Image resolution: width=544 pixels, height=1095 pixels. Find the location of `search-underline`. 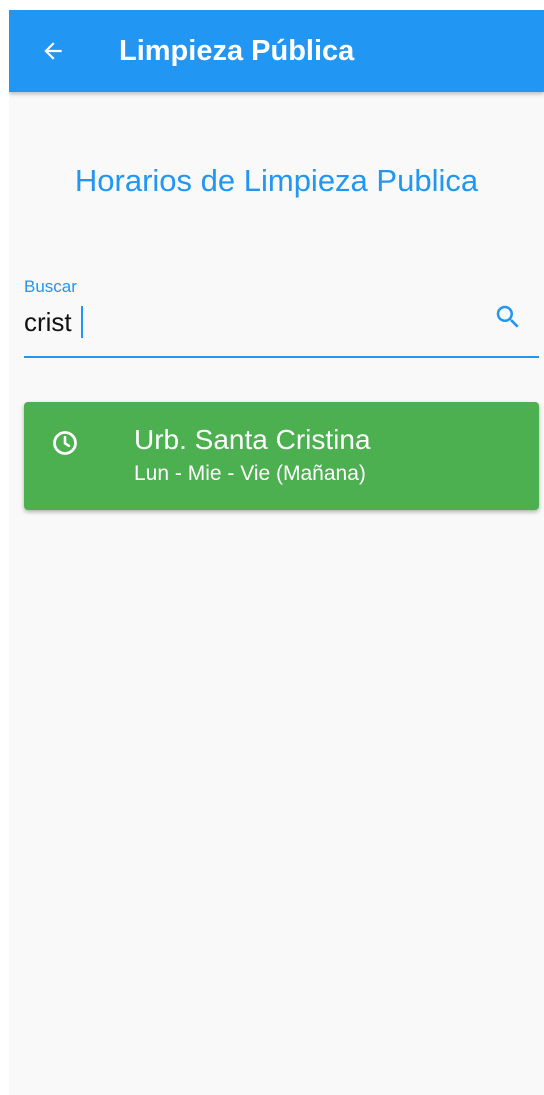

search-underline is located at coordinates (281, 357).